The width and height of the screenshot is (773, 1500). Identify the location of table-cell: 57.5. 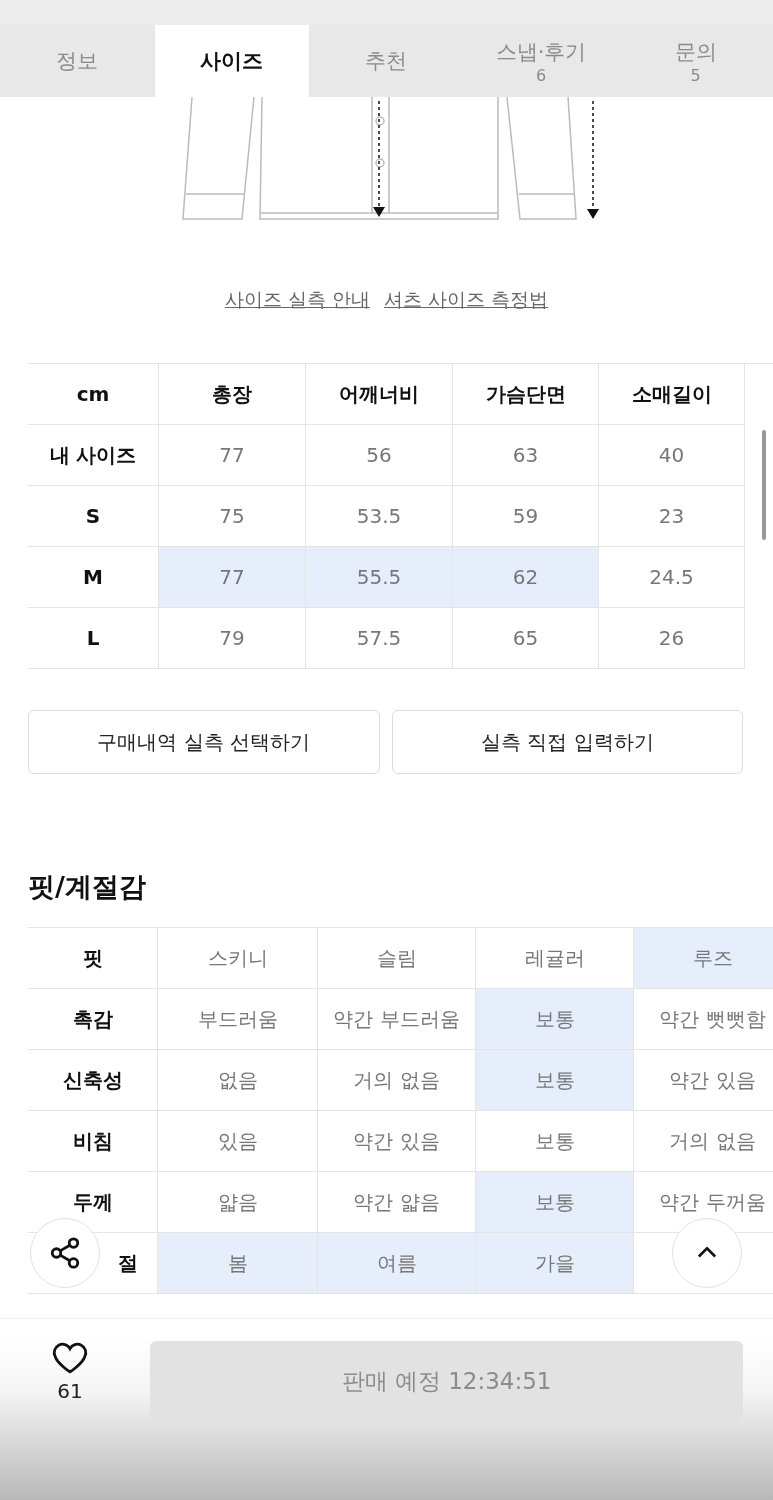
(379, 638).